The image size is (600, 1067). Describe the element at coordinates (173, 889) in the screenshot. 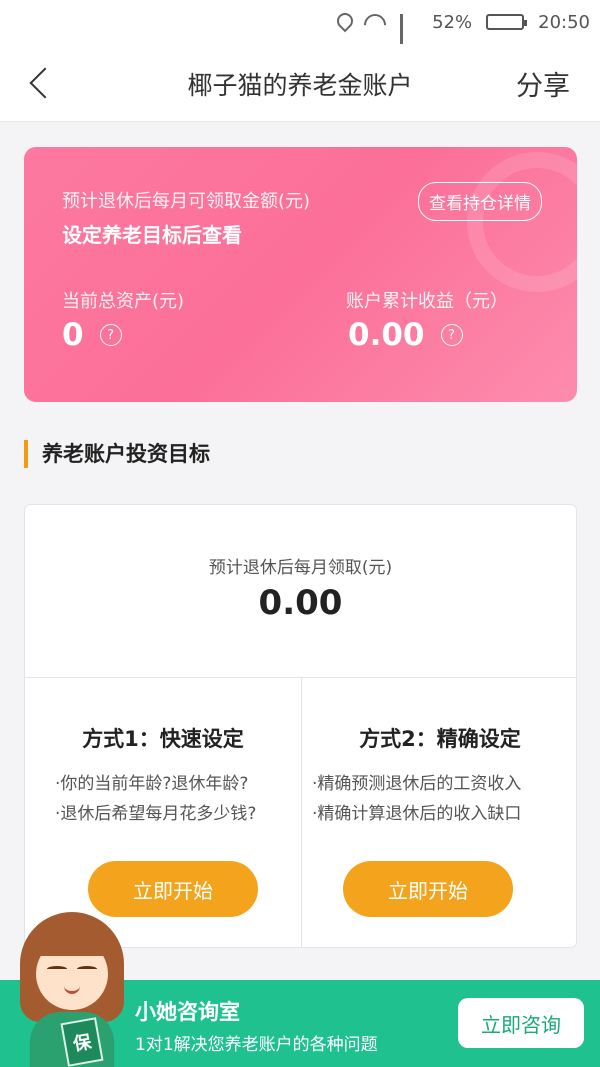

I see `quick-start-button: 立即开始` at that location.